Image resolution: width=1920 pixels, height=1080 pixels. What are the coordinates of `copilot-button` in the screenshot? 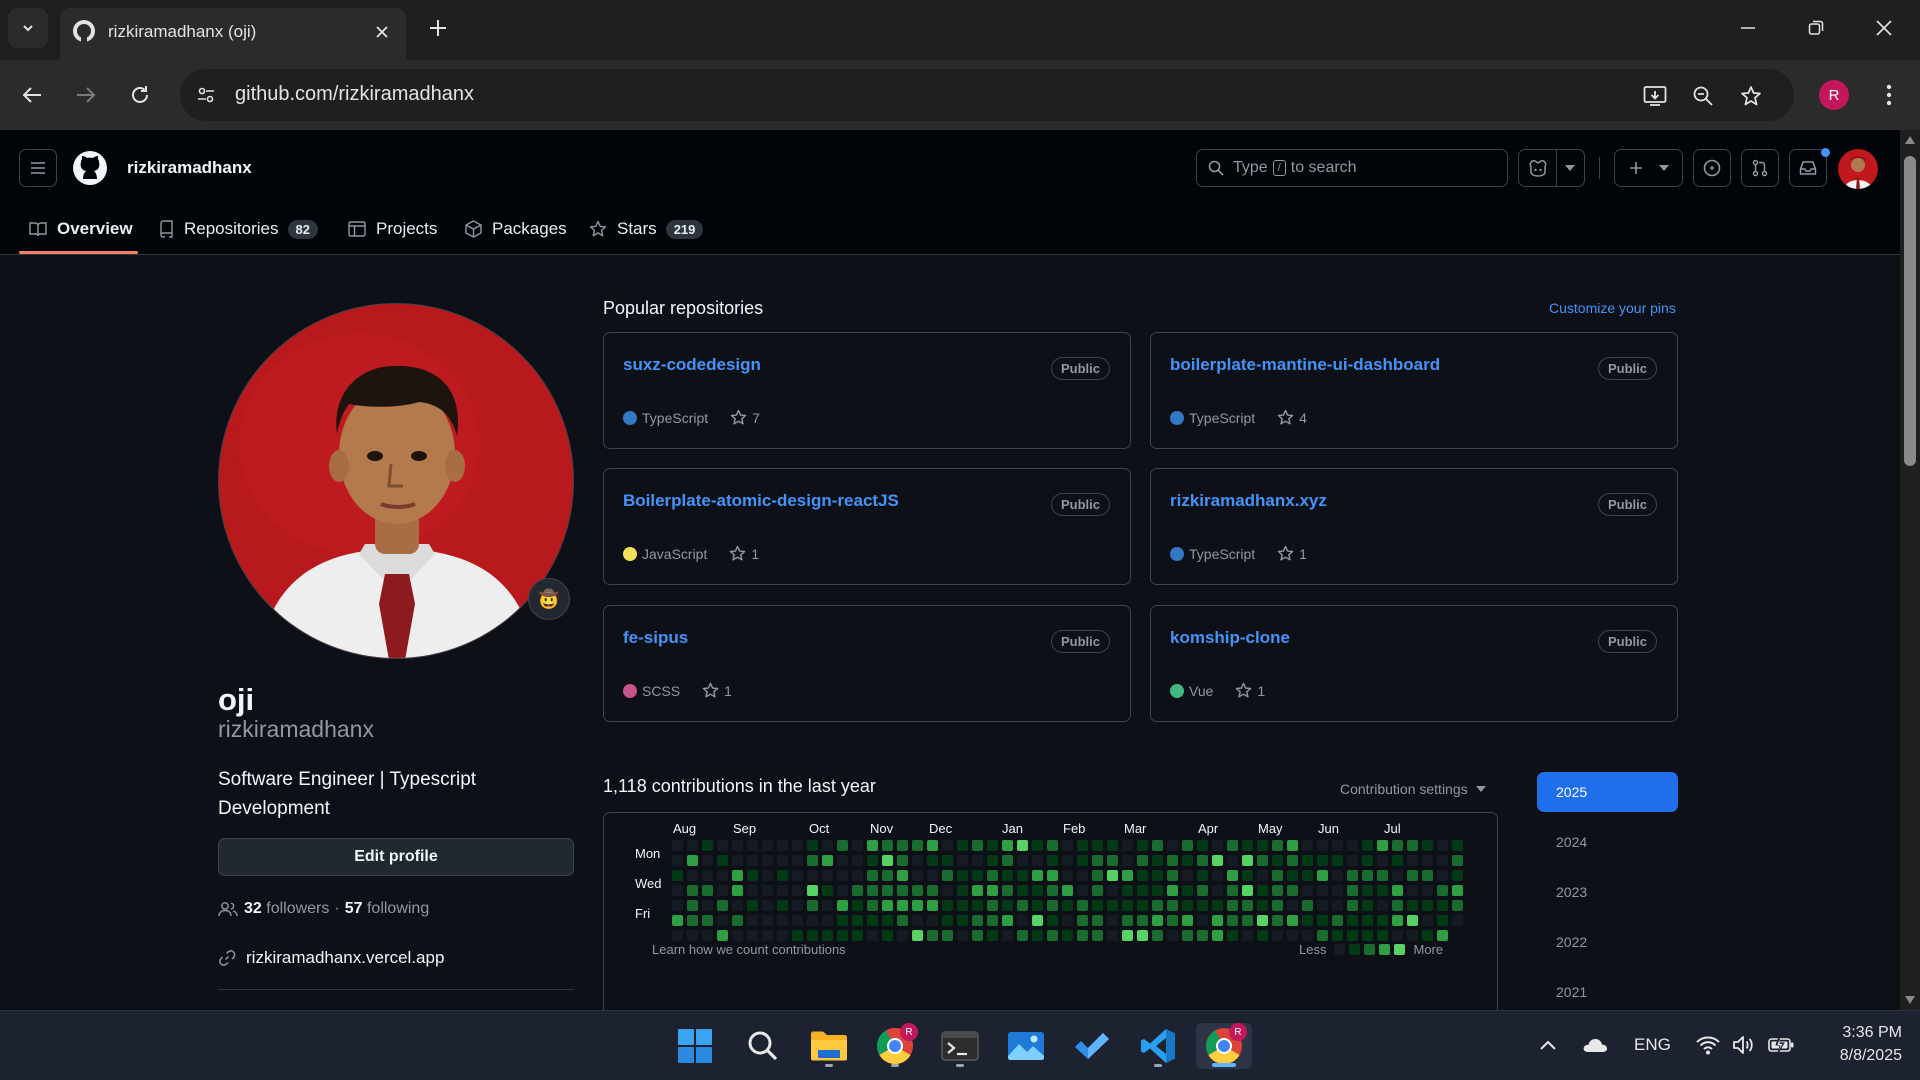 It's located at (1551, 168).